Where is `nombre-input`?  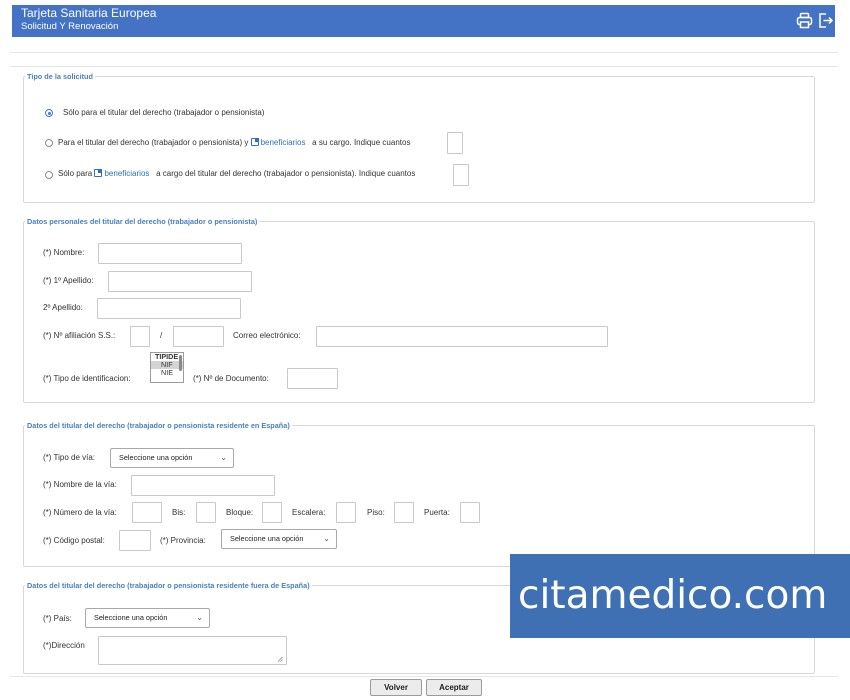
nombre-input is located at coordinates (170, 253).